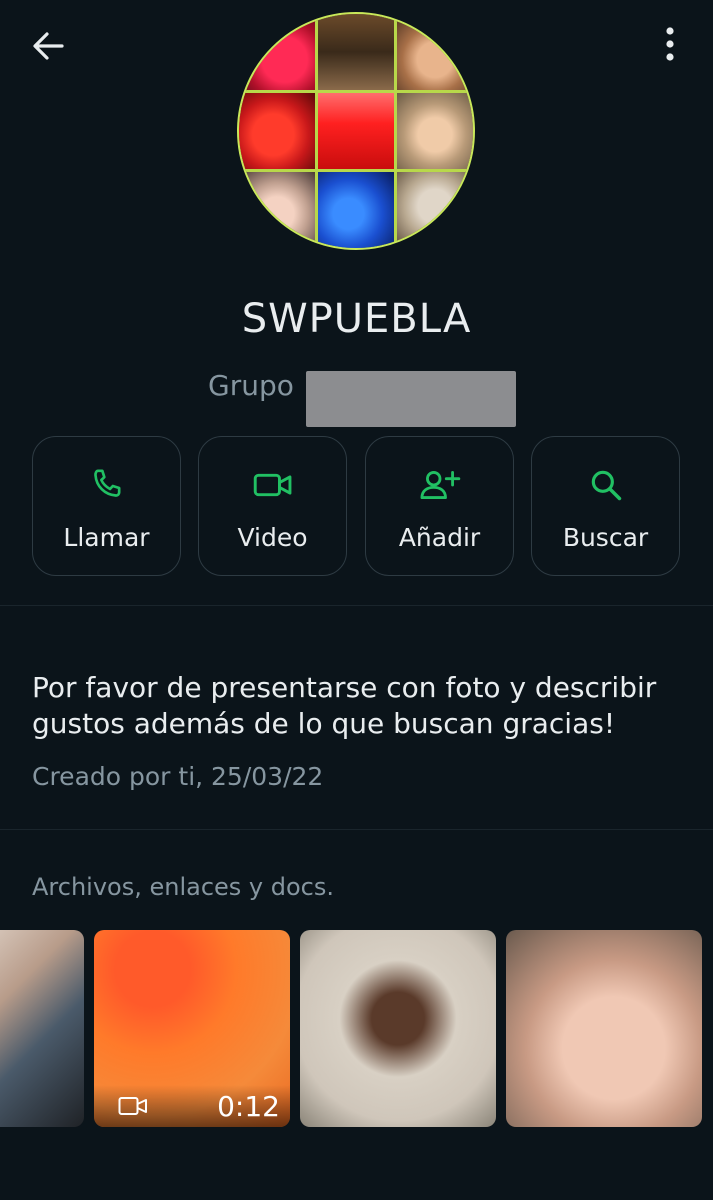 The height and width of the screenshot is (1200, 713). I want to click on arrow-left-icon, so click(48, 46).